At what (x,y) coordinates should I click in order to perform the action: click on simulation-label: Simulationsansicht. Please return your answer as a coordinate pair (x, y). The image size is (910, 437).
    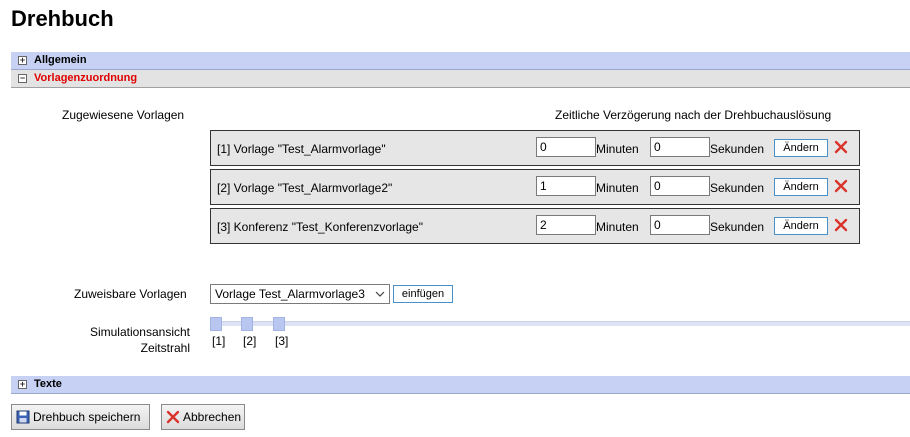
    Looking at the image, I should click on (139, 332).